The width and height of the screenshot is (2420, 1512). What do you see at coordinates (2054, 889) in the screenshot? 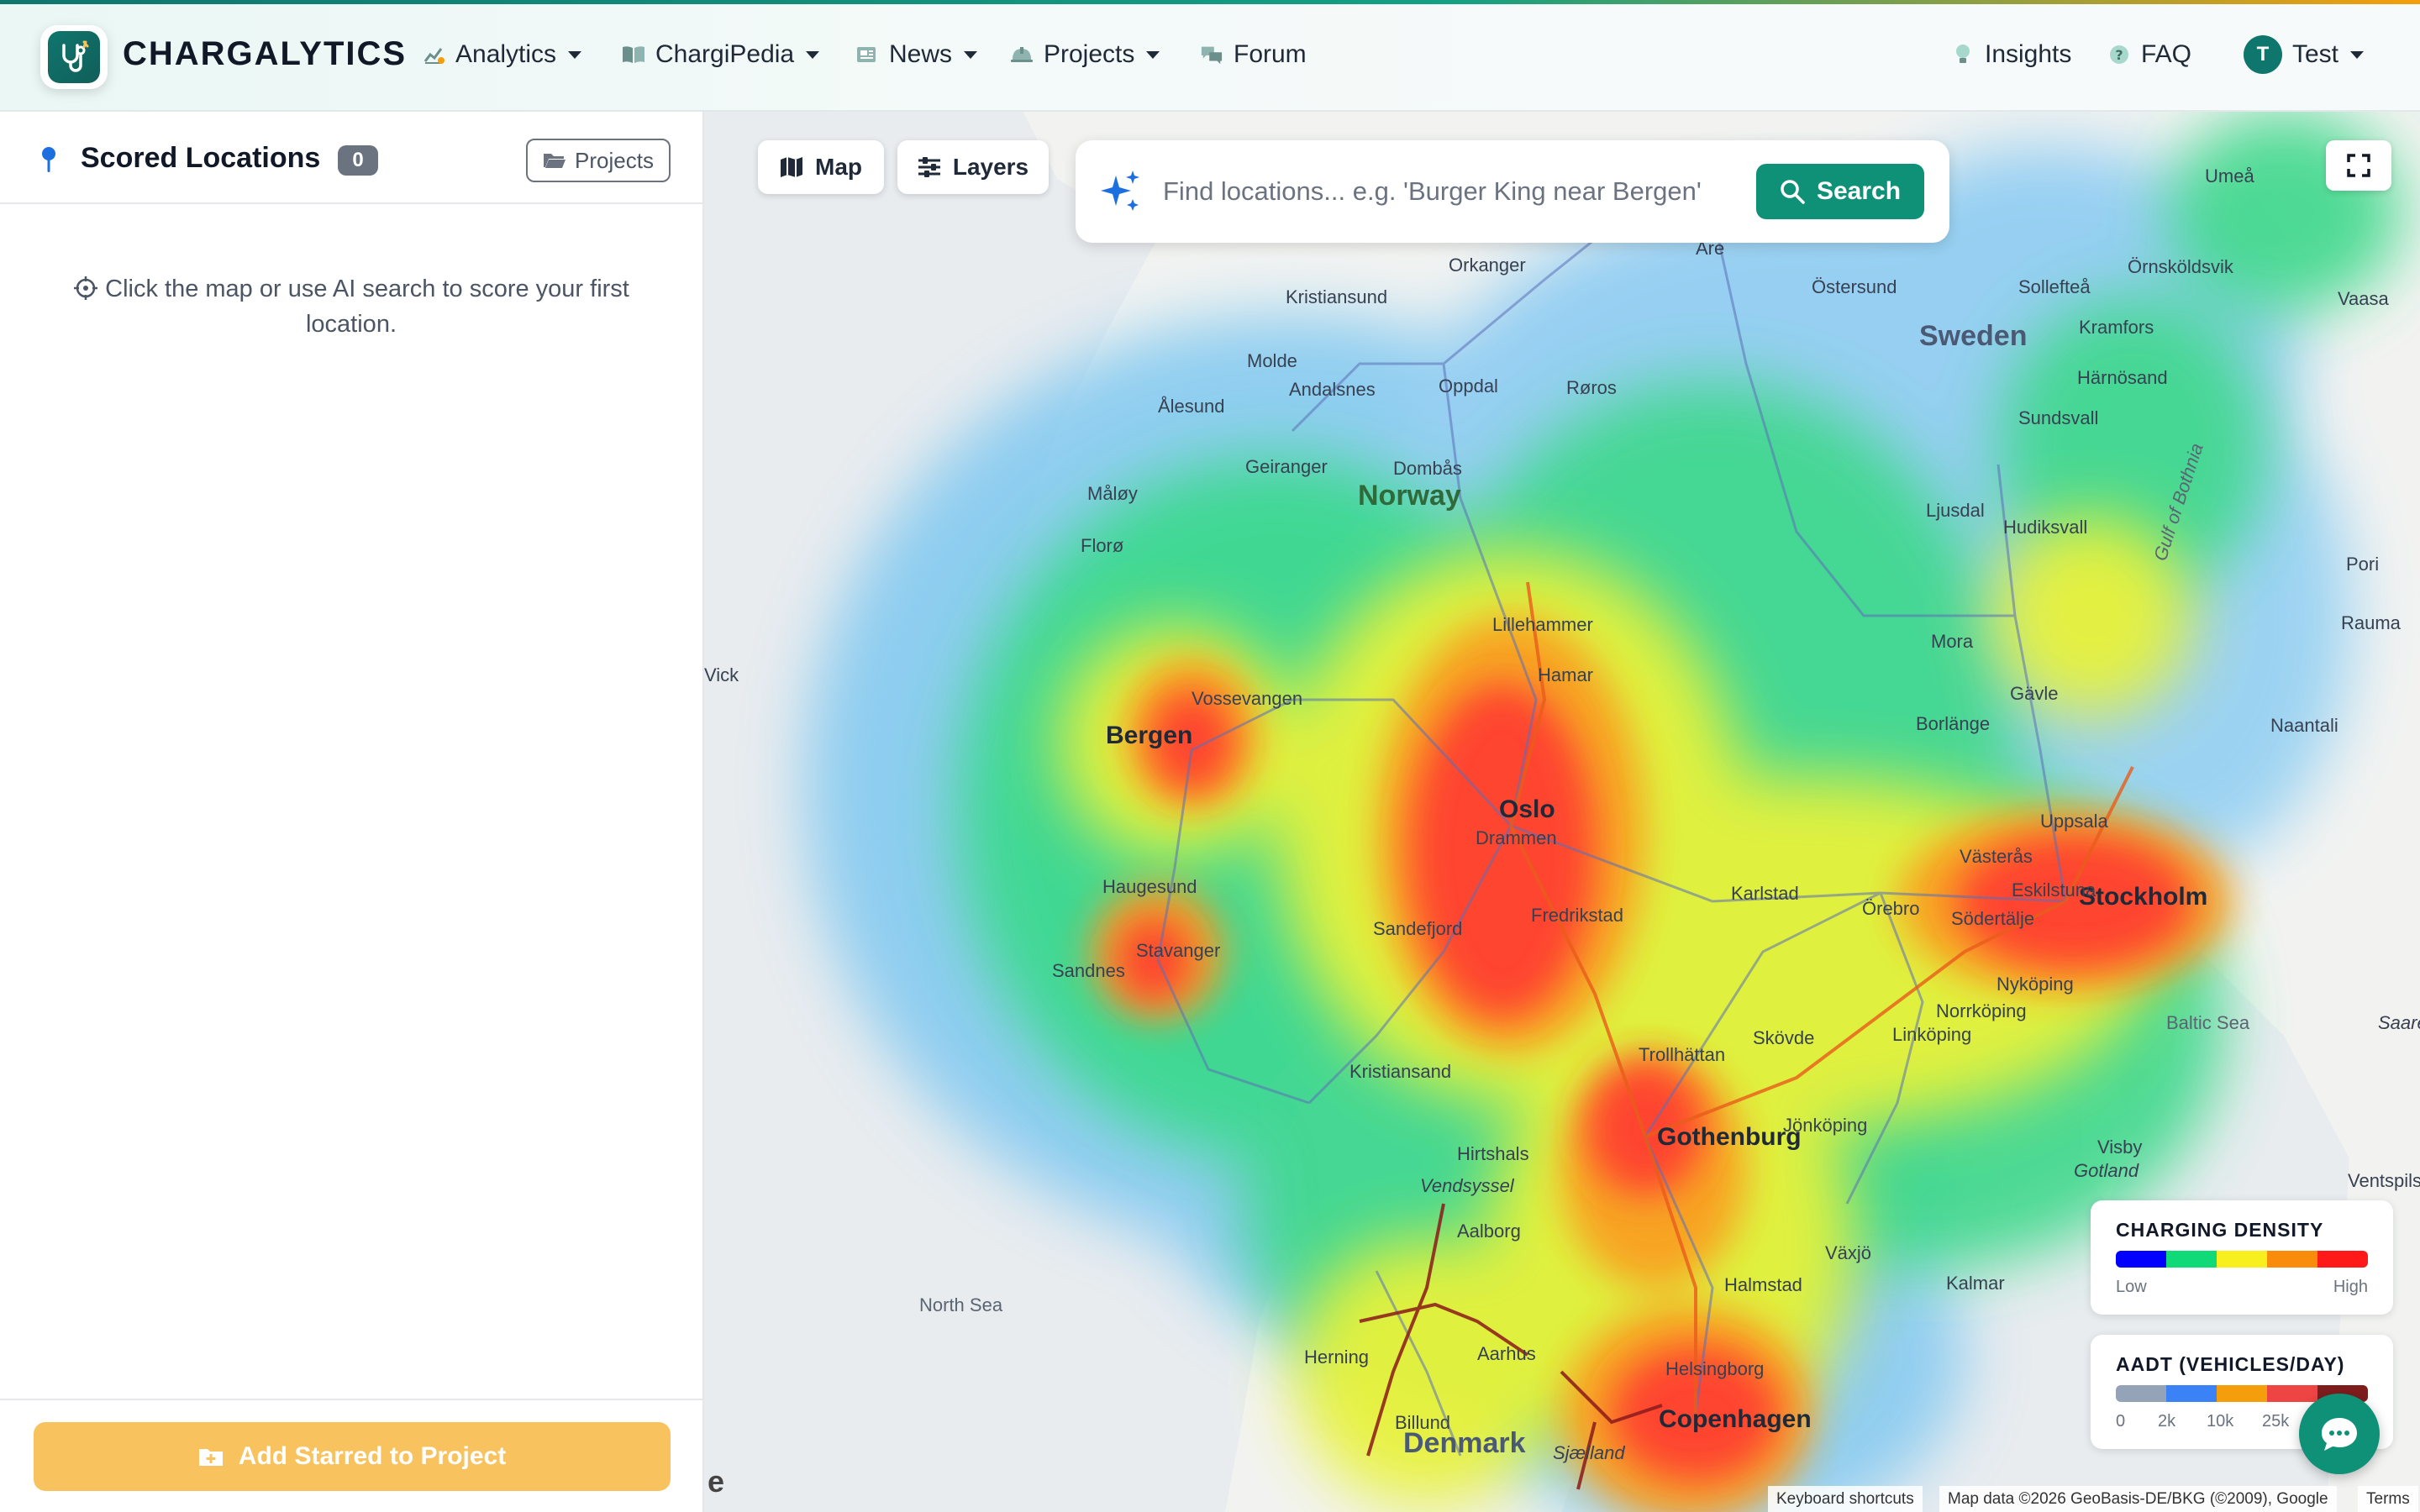
I see `map-label-eskilstuna: Eskilstuna` at bounding box center [2054, 889].